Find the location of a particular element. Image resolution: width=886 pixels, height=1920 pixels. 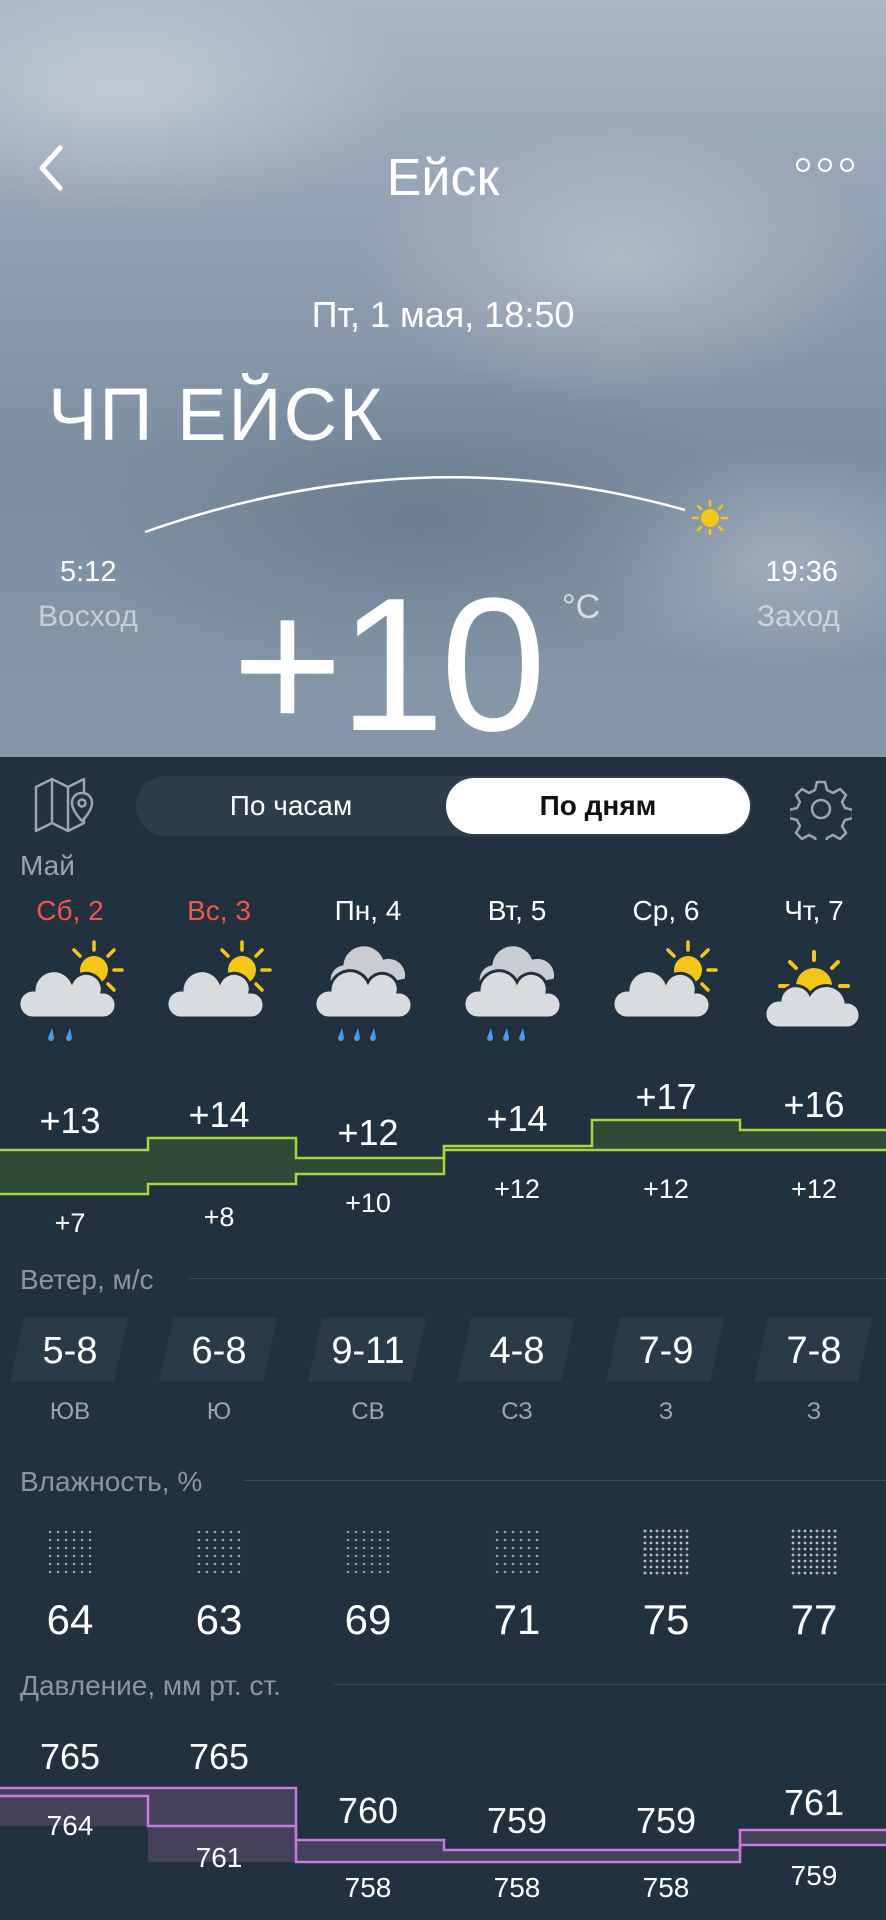

pressure-section-title: Давление, мм рт. ст. is located at coordinates (150, 1685).